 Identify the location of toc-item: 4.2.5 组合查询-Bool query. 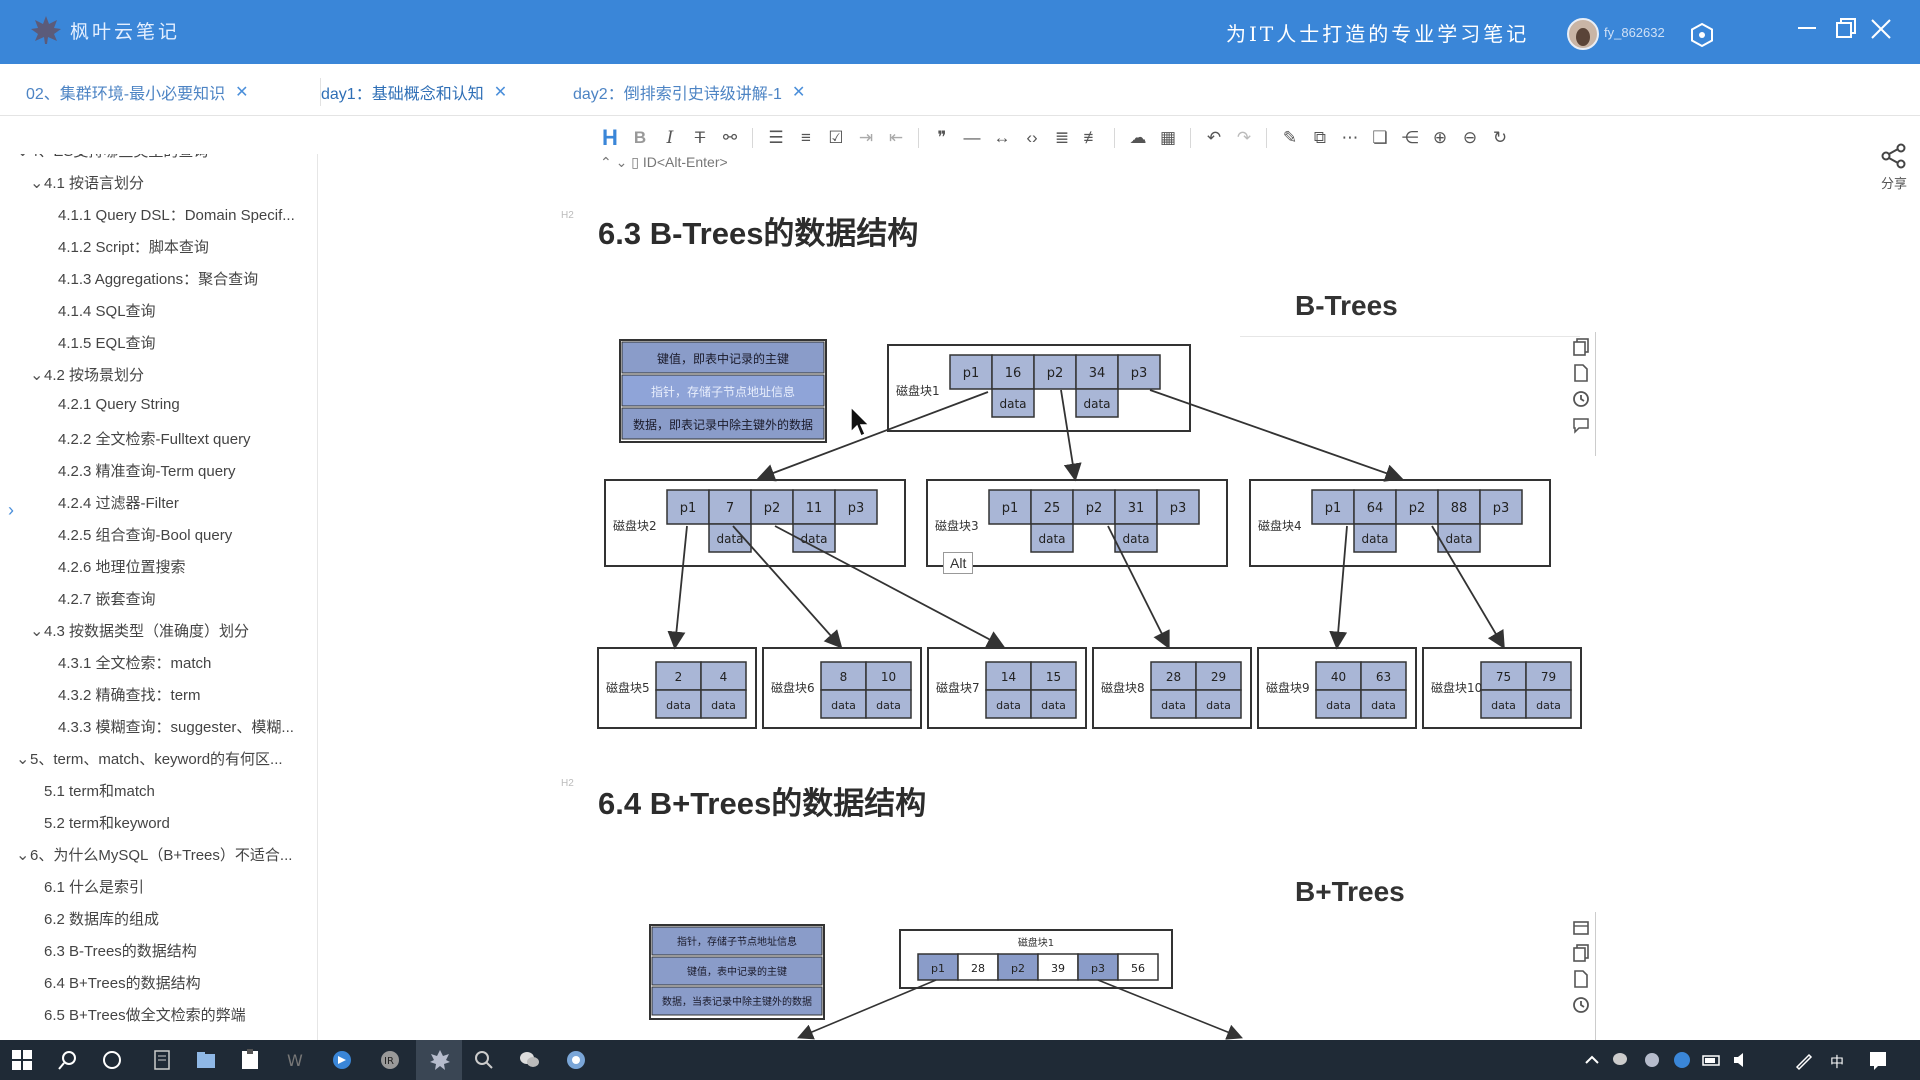
(145, 534).